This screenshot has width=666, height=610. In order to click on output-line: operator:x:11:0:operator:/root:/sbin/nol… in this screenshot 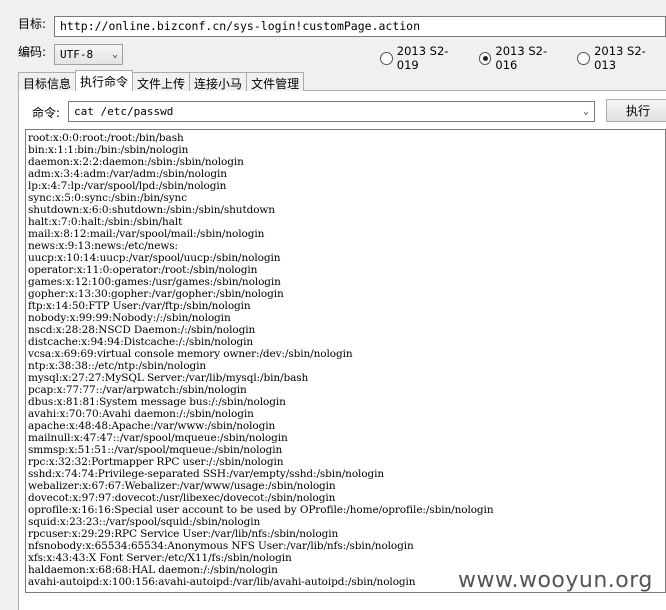, I will do `click(143, 270)`.